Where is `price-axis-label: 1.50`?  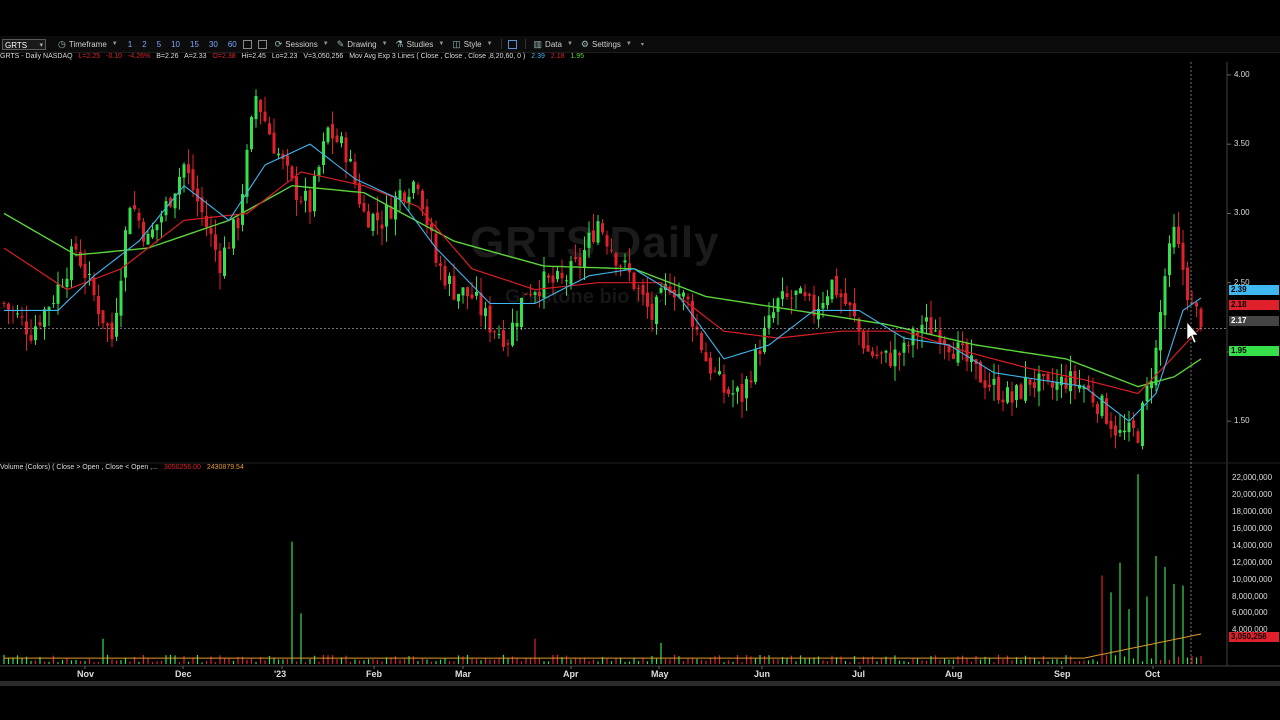 price-axis-label: 1.50 is located at coordinates (1242, 421).